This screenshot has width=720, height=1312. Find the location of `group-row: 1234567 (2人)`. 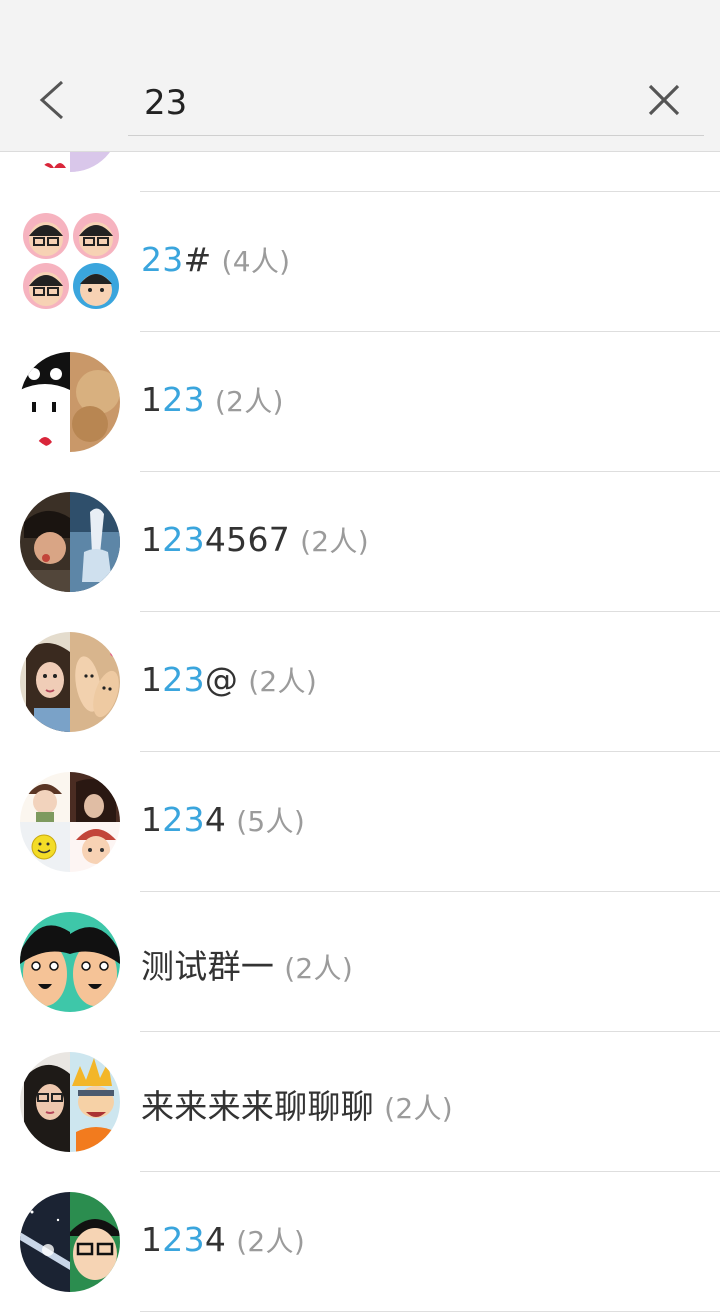

group-row: 1234567 (2人) is located at coordinates (360, 542).